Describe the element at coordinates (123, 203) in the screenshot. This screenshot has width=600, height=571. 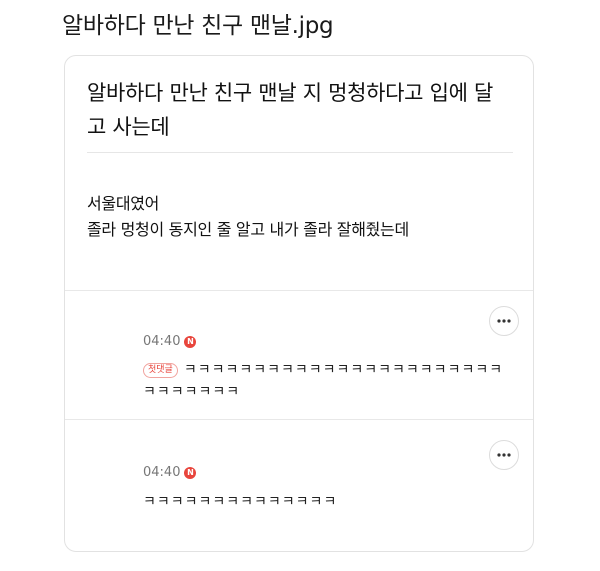
I see `post-body-line: 서울대였어` at that location.